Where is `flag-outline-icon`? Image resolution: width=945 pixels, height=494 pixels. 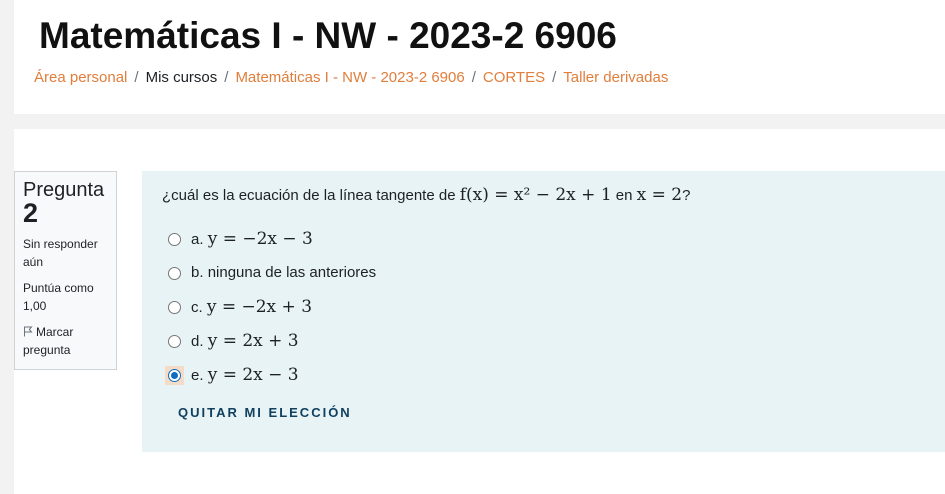 flag-outline-icon is located at coordinates (28, 331).